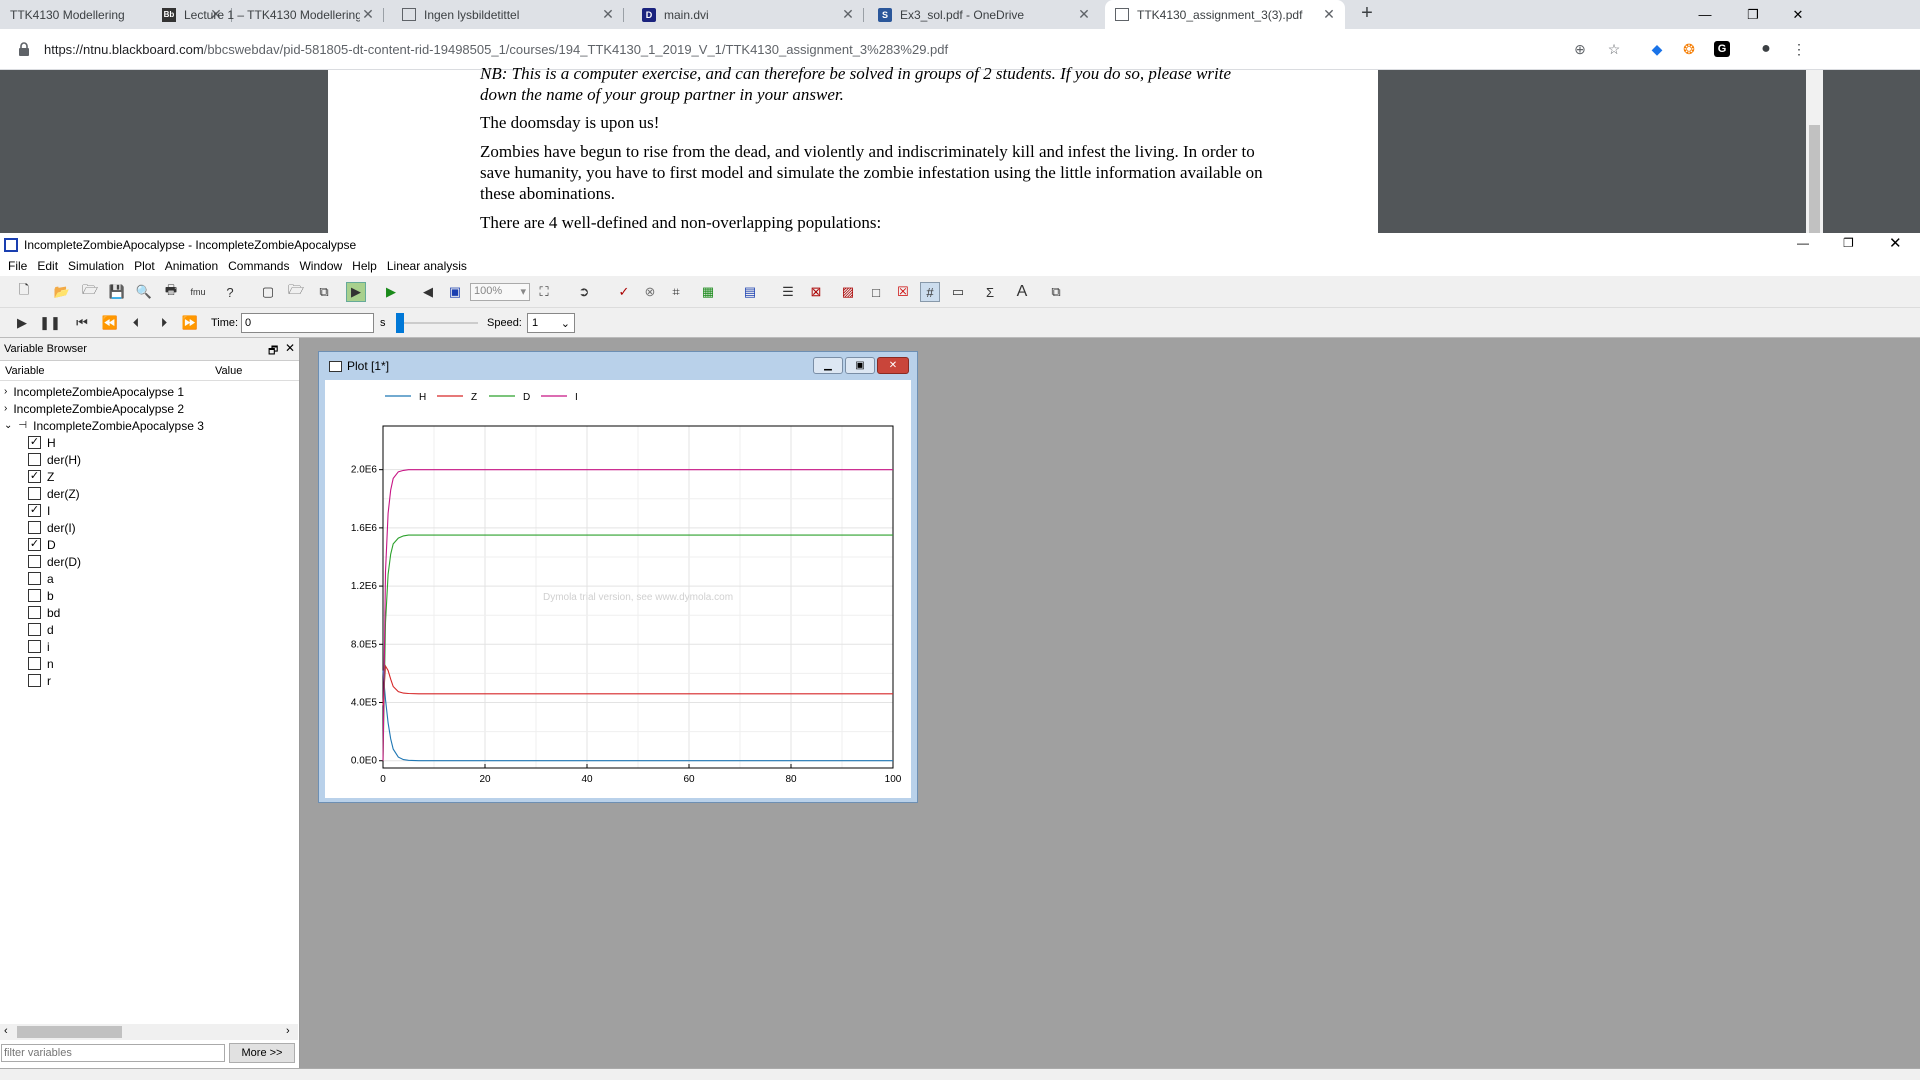  I want to click on help-icon: ?, so click(230, 292).